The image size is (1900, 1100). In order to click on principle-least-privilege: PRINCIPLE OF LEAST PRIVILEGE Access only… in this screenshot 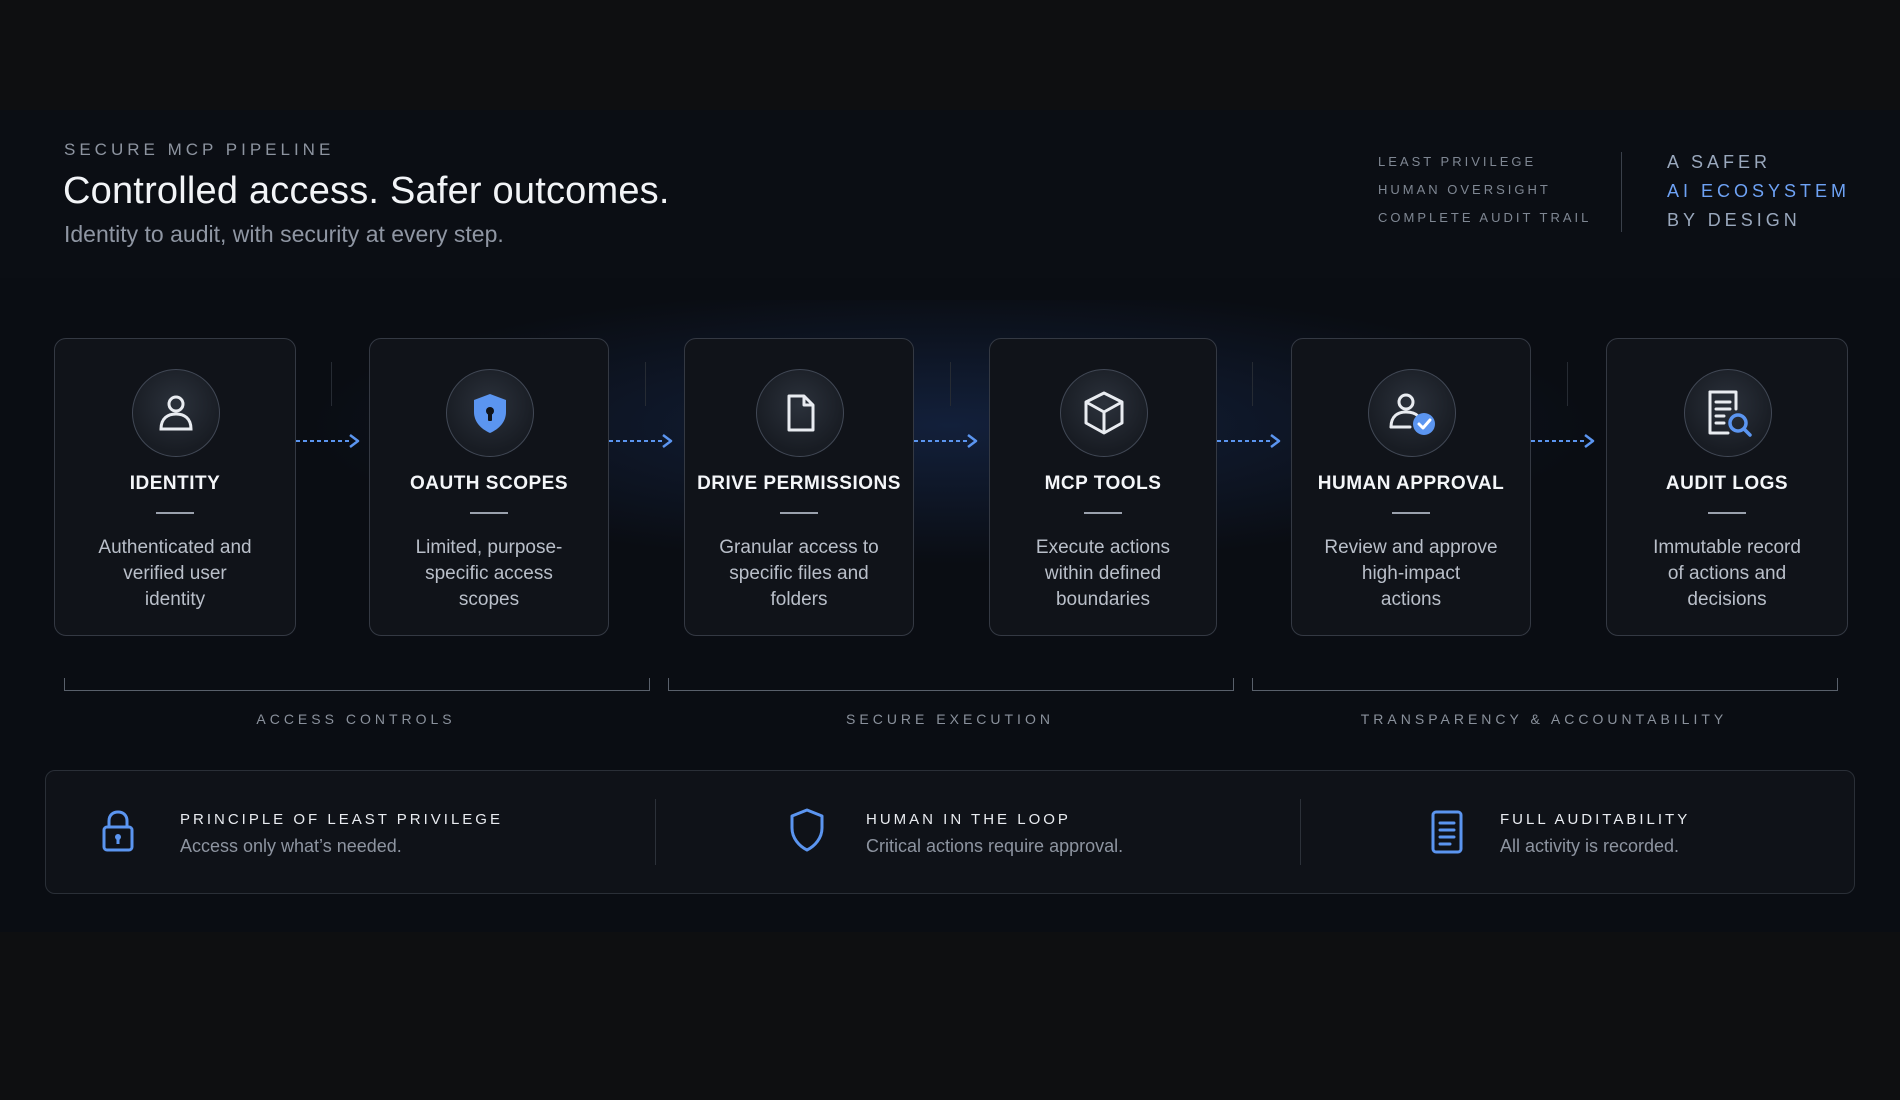, I will do `click(346, 832)`.